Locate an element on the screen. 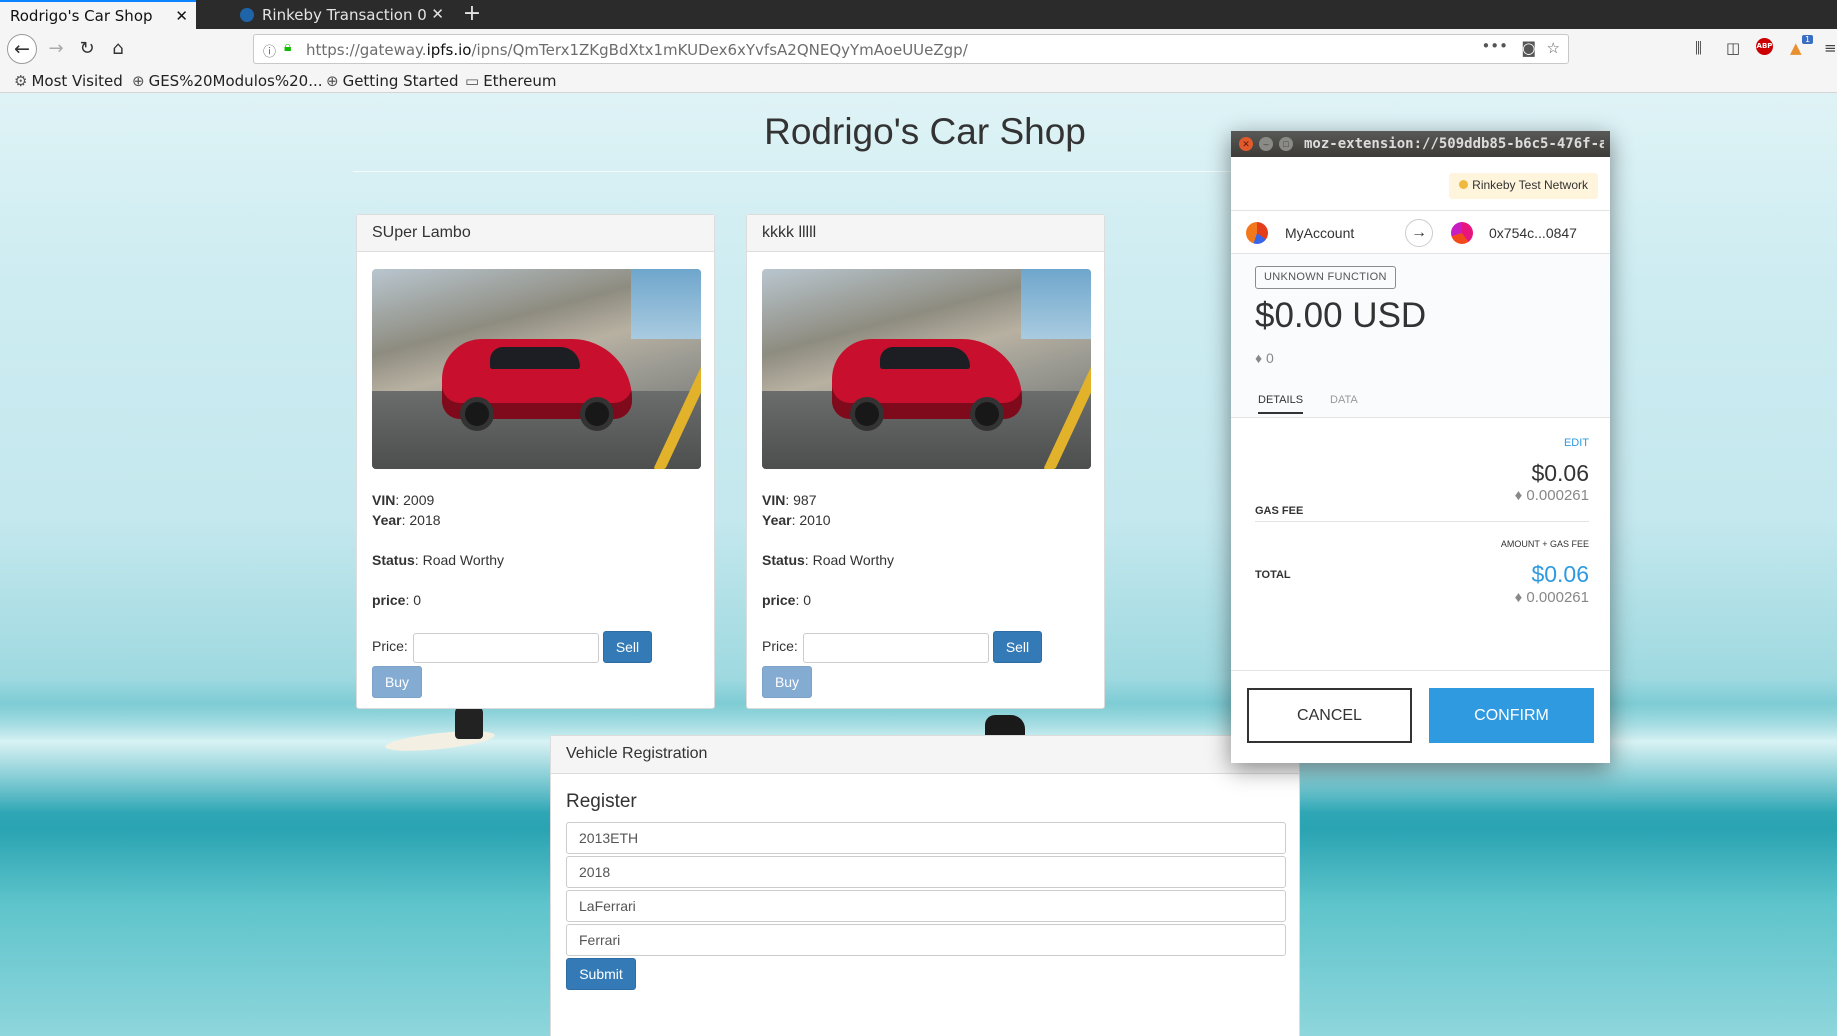 The image size is (1837, 1036). sidebar-icon: ◫ is located at coordinates (1733, 48).